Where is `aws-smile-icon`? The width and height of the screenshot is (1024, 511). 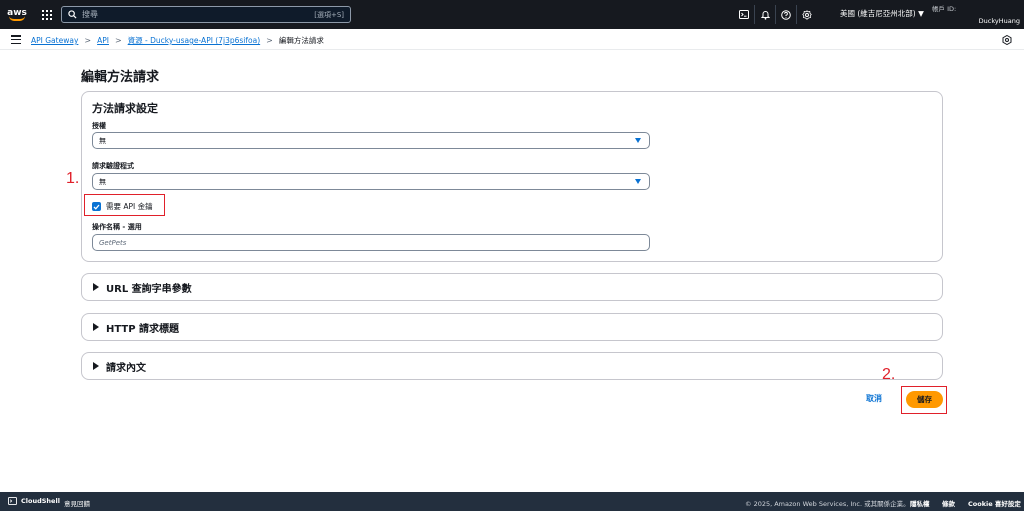 aws-smile-icon is located at coordinates (17, 18).